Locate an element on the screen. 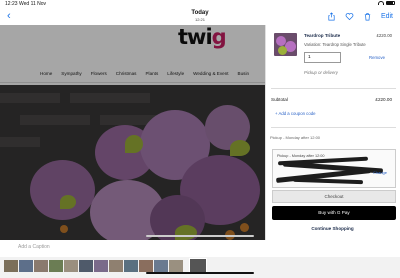 The image size is (400, 278). add-coupon-link: + Add a coupon code is located at coordinates (295, 113).